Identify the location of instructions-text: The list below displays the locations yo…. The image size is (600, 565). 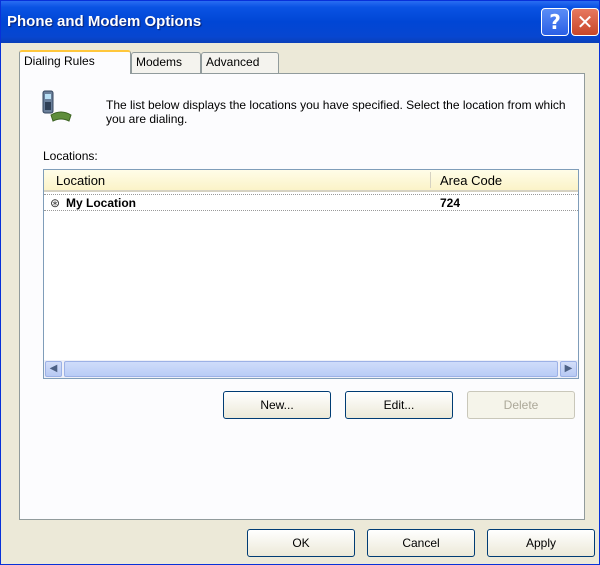
(336, 112).